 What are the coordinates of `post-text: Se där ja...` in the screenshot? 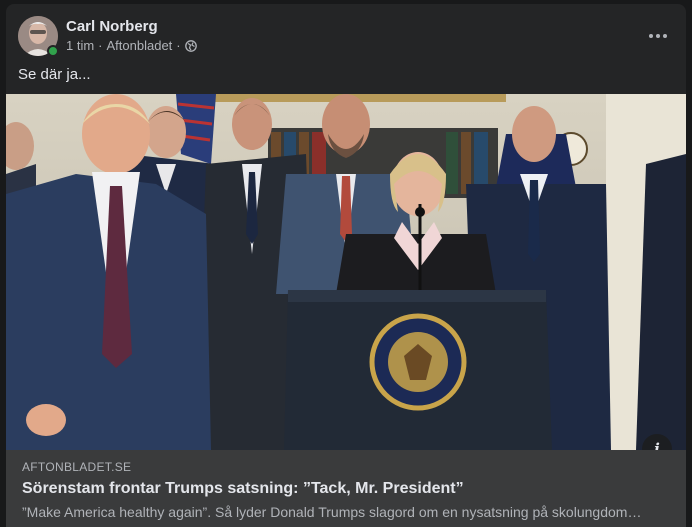 It's located at (54, 74).